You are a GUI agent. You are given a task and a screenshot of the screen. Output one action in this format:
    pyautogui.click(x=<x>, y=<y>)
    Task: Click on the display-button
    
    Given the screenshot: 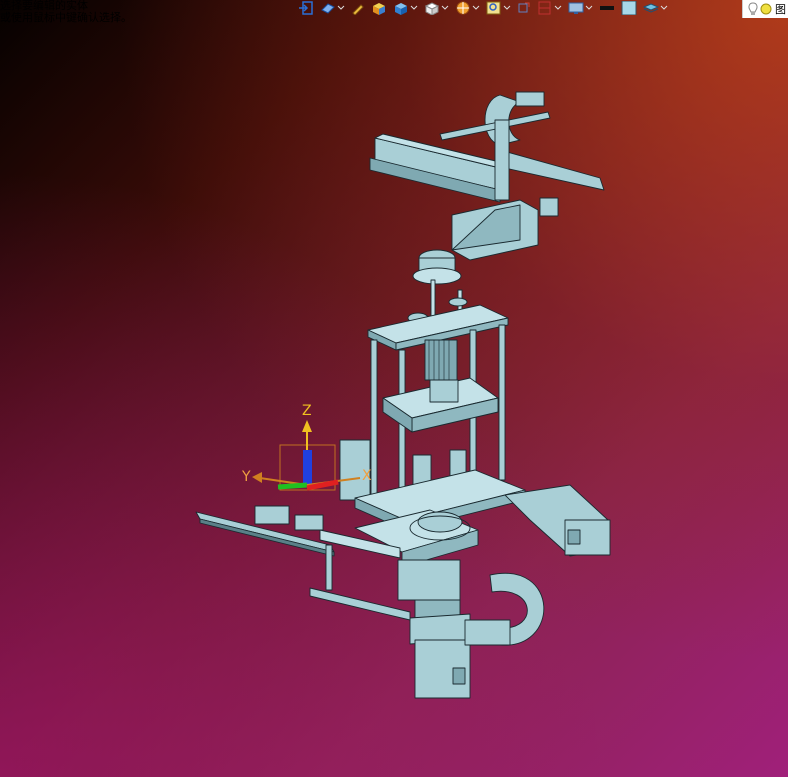 What is the action you would take?
    pyautogui.click(x=580, y=8)
    